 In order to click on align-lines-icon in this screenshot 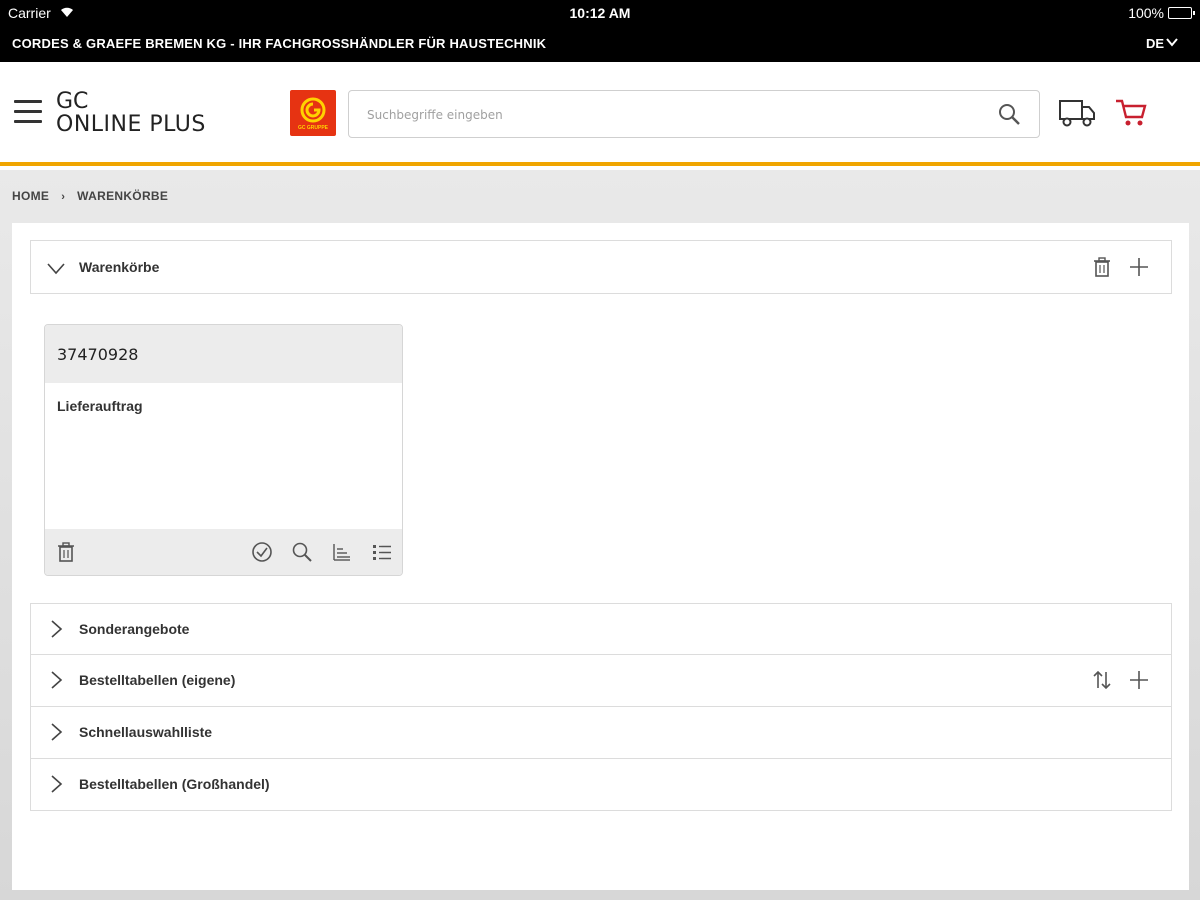, I will do `click(342, 552)`.